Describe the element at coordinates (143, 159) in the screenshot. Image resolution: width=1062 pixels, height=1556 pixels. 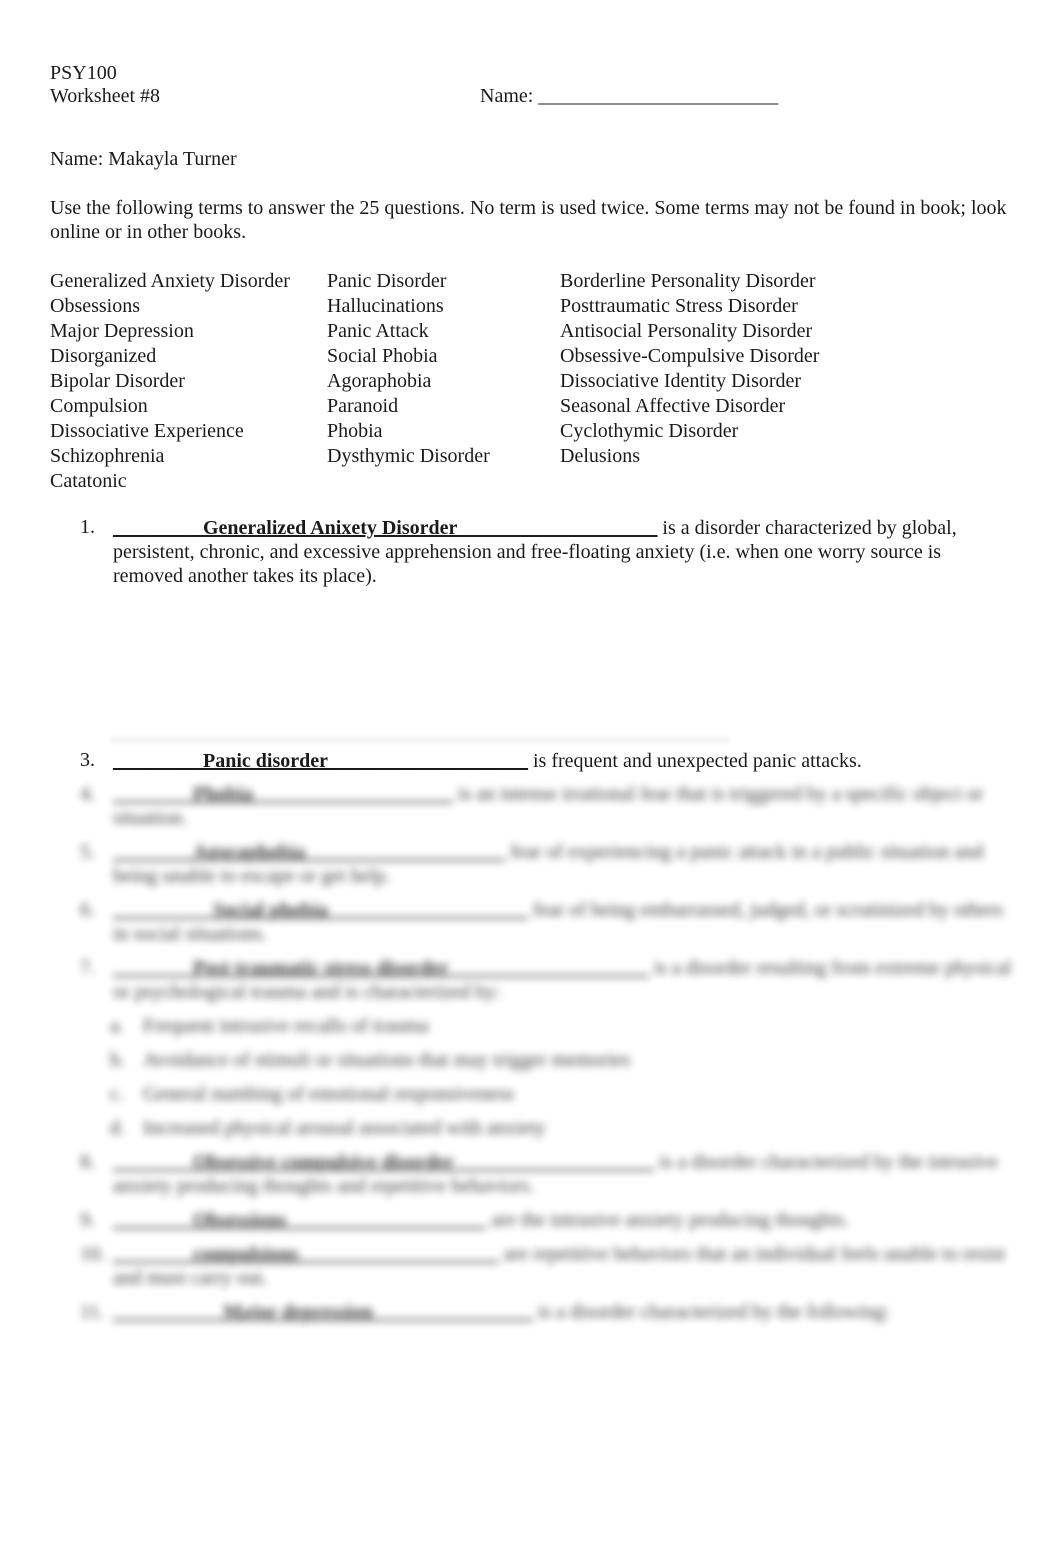
I see `student-name: Name: Makayla Turner` at that location.